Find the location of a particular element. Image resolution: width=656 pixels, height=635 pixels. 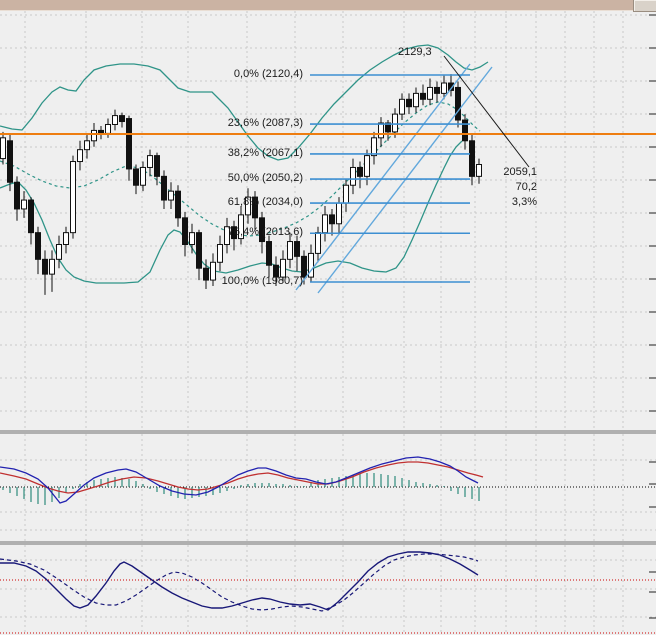

measure-annotation: 2059,1 70,2 3,3% is located at coordinates (520, 187).